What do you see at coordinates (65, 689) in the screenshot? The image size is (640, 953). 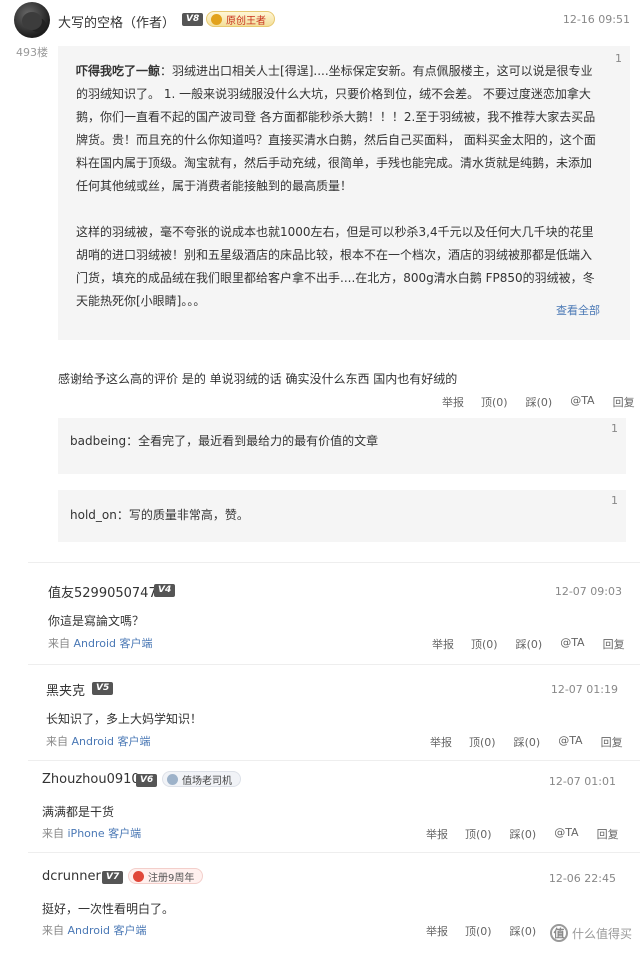 I see `comment-username: 黑夹克` at bounding box center [65, 689].